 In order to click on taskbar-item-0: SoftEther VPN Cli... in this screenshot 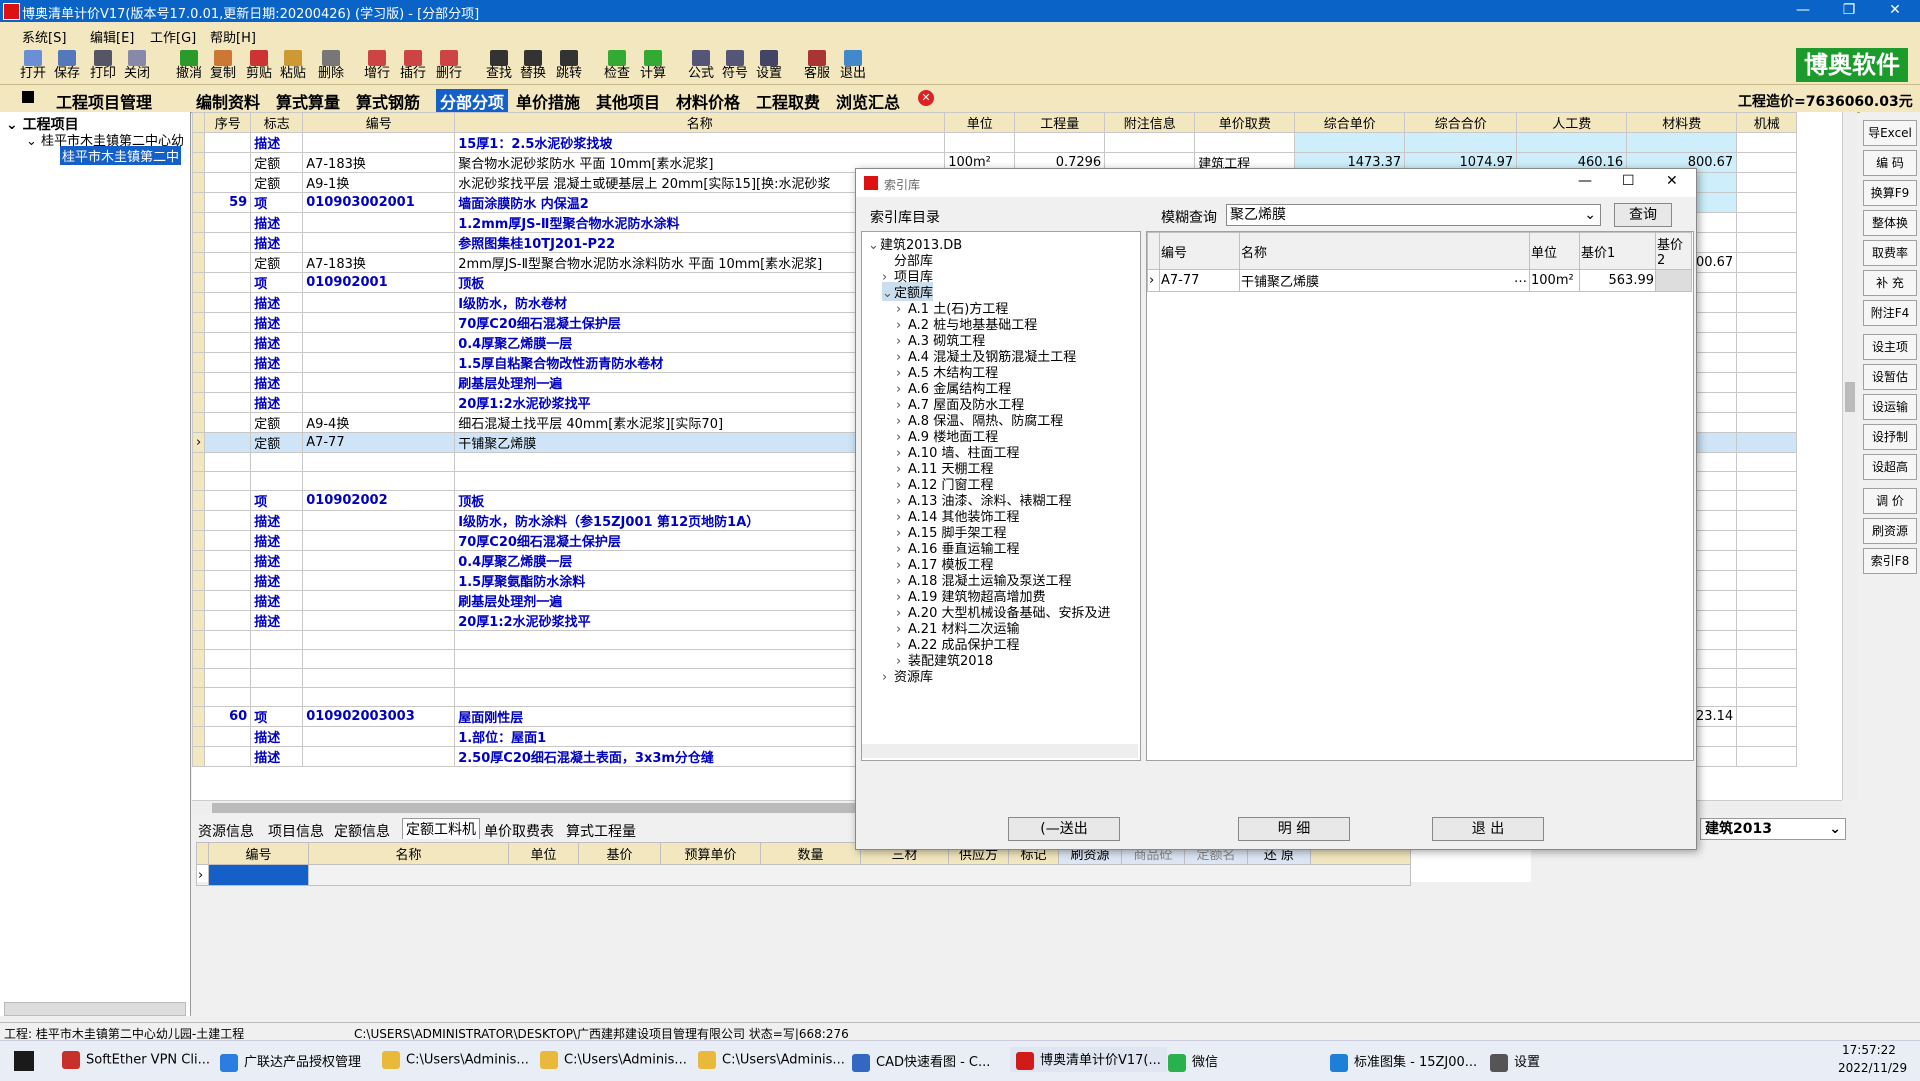, I will do `click(136, 1060)`.